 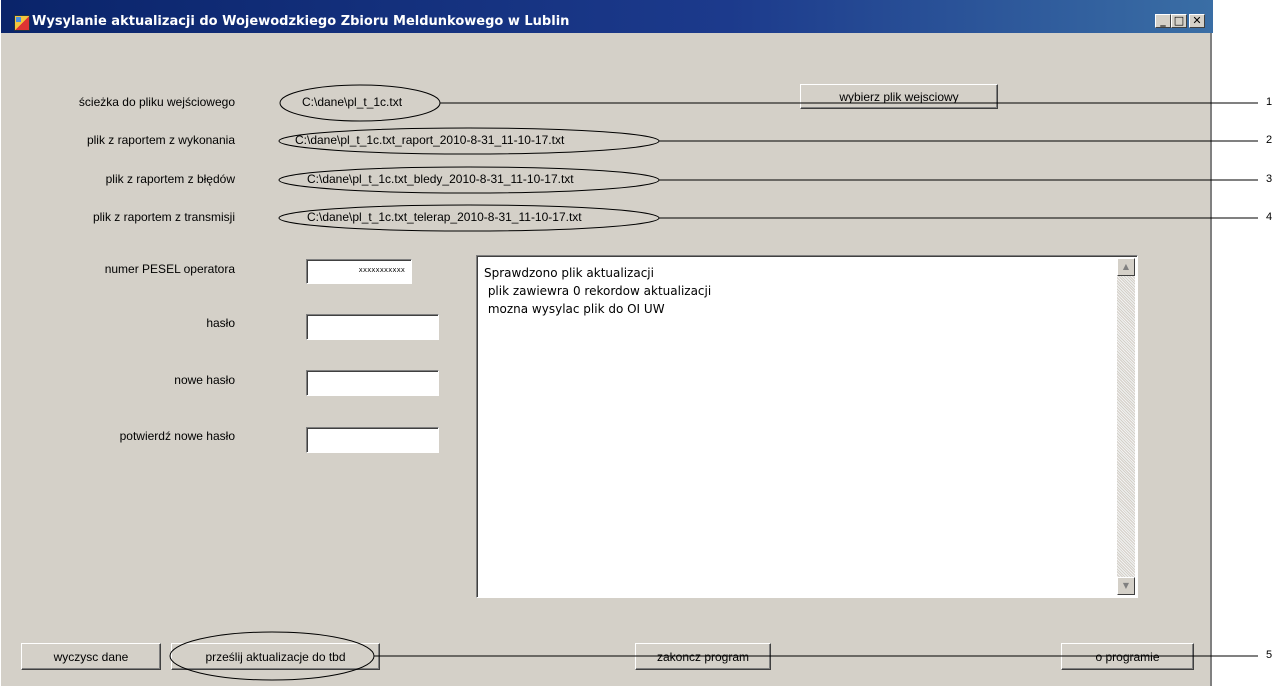 What do you see at coordinates (1269, 179) in the screenshot?
I see `callout-marker-3: 3` at bounding box center [1269, 179].